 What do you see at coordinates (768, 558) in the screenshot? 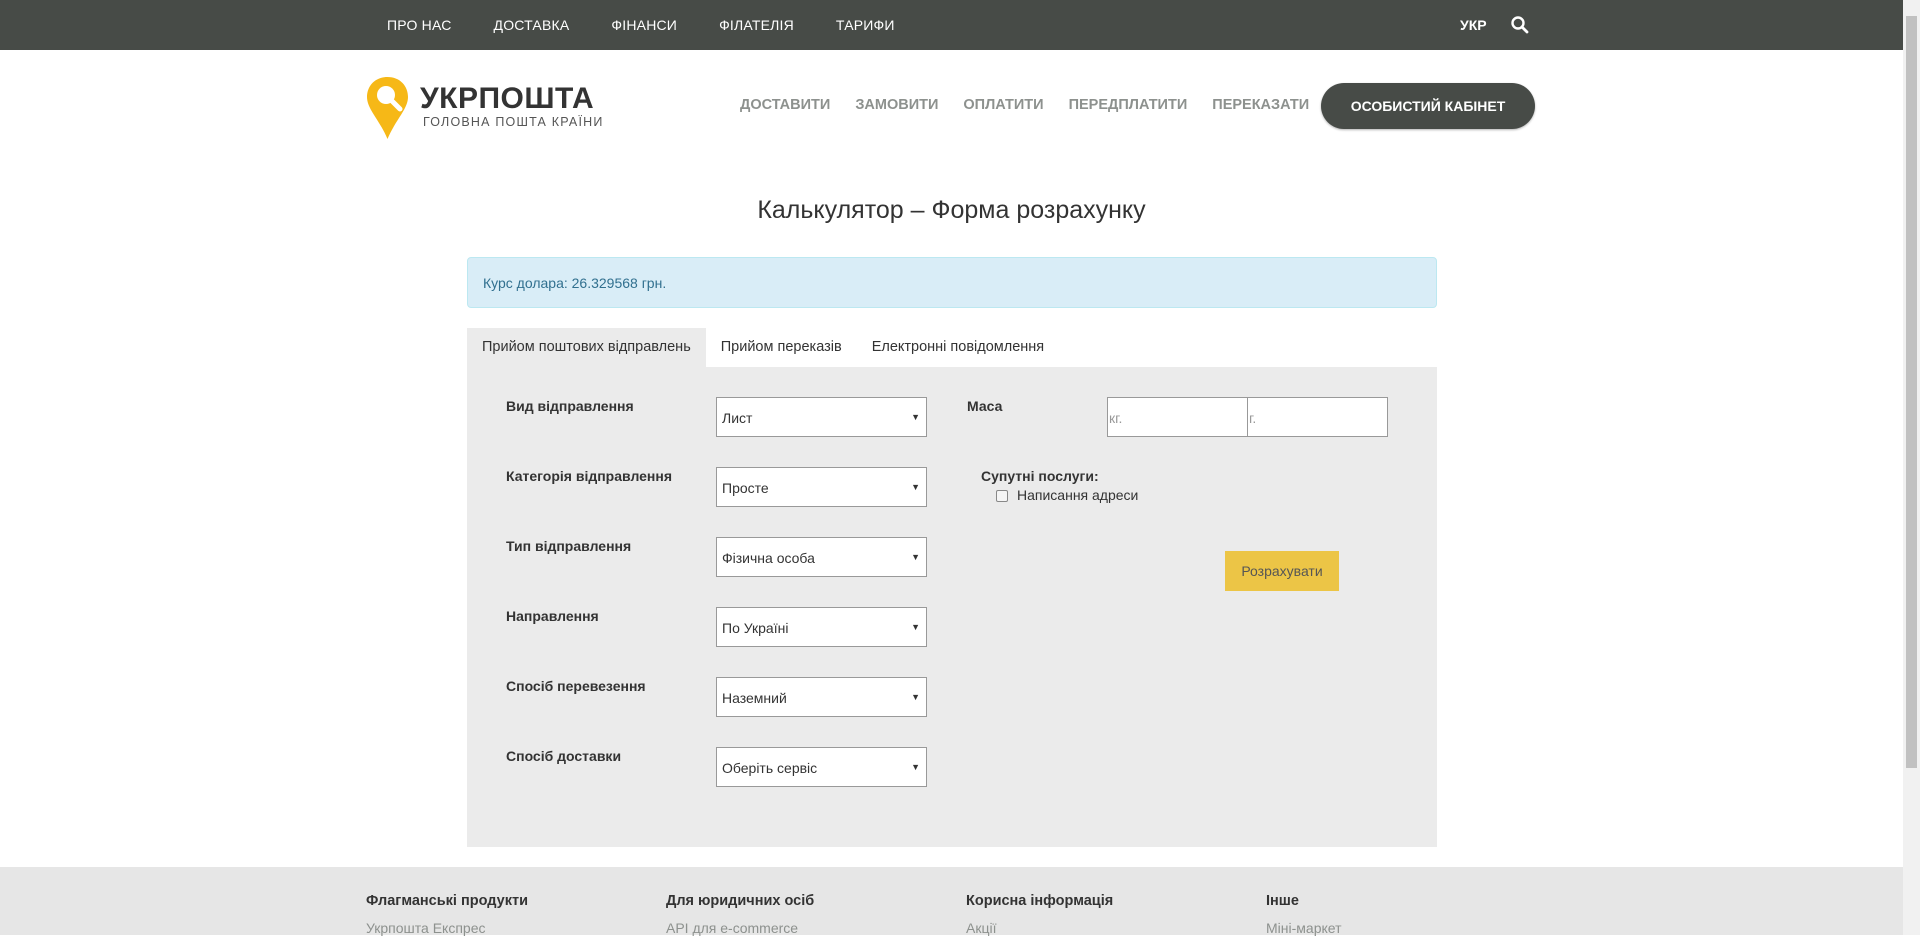
I see `shipment-type-value: Фізична особа` at bounding box center [768, 558].